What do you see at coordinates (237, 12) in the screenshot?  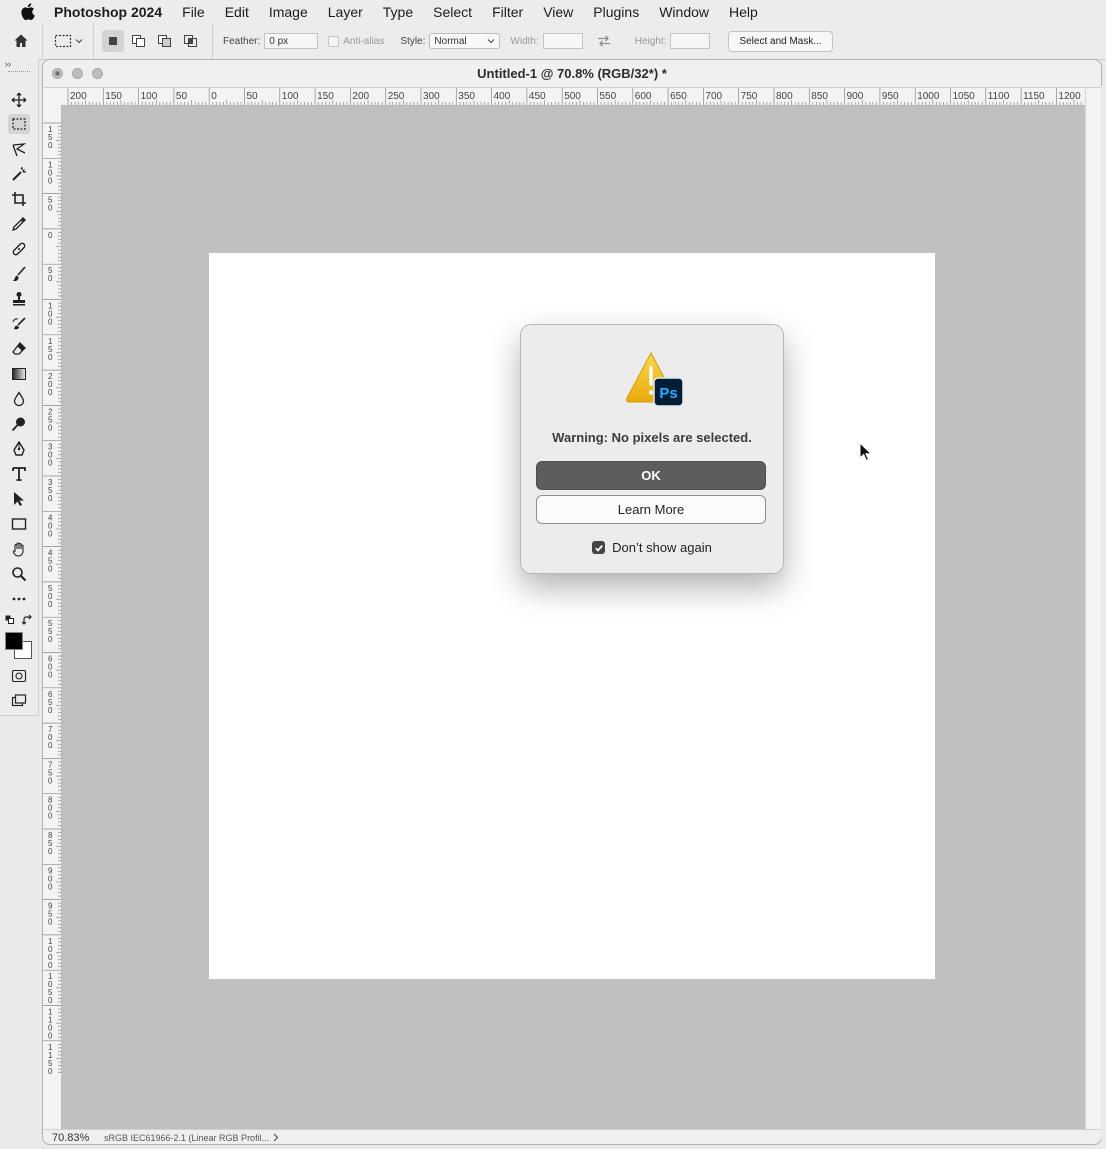 I see `menu-edit: Edit` at bounding box center [237, 12].